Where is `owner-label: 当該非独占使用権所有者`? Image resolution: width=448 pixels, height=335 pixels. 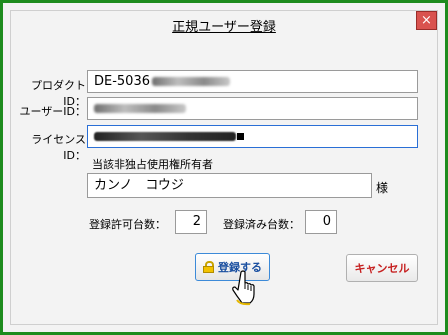
owner-label: 当該非独占使用権所有者 is located at coordinates (152, 164).